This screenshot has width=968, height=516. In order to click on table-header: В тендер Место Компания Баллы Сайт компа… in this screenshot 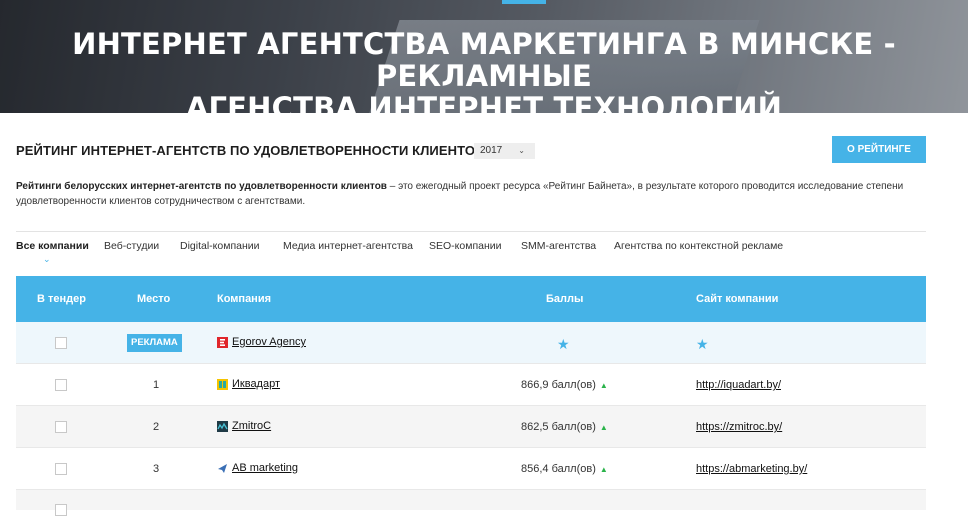, I will do `click(471, 299)`.